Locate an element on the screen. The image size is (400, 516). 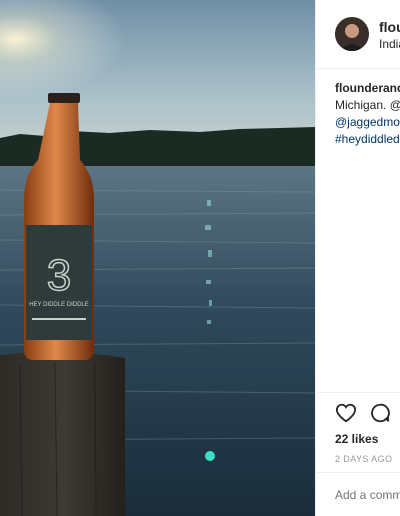
actions-divider is located at coordinates (358, 392).